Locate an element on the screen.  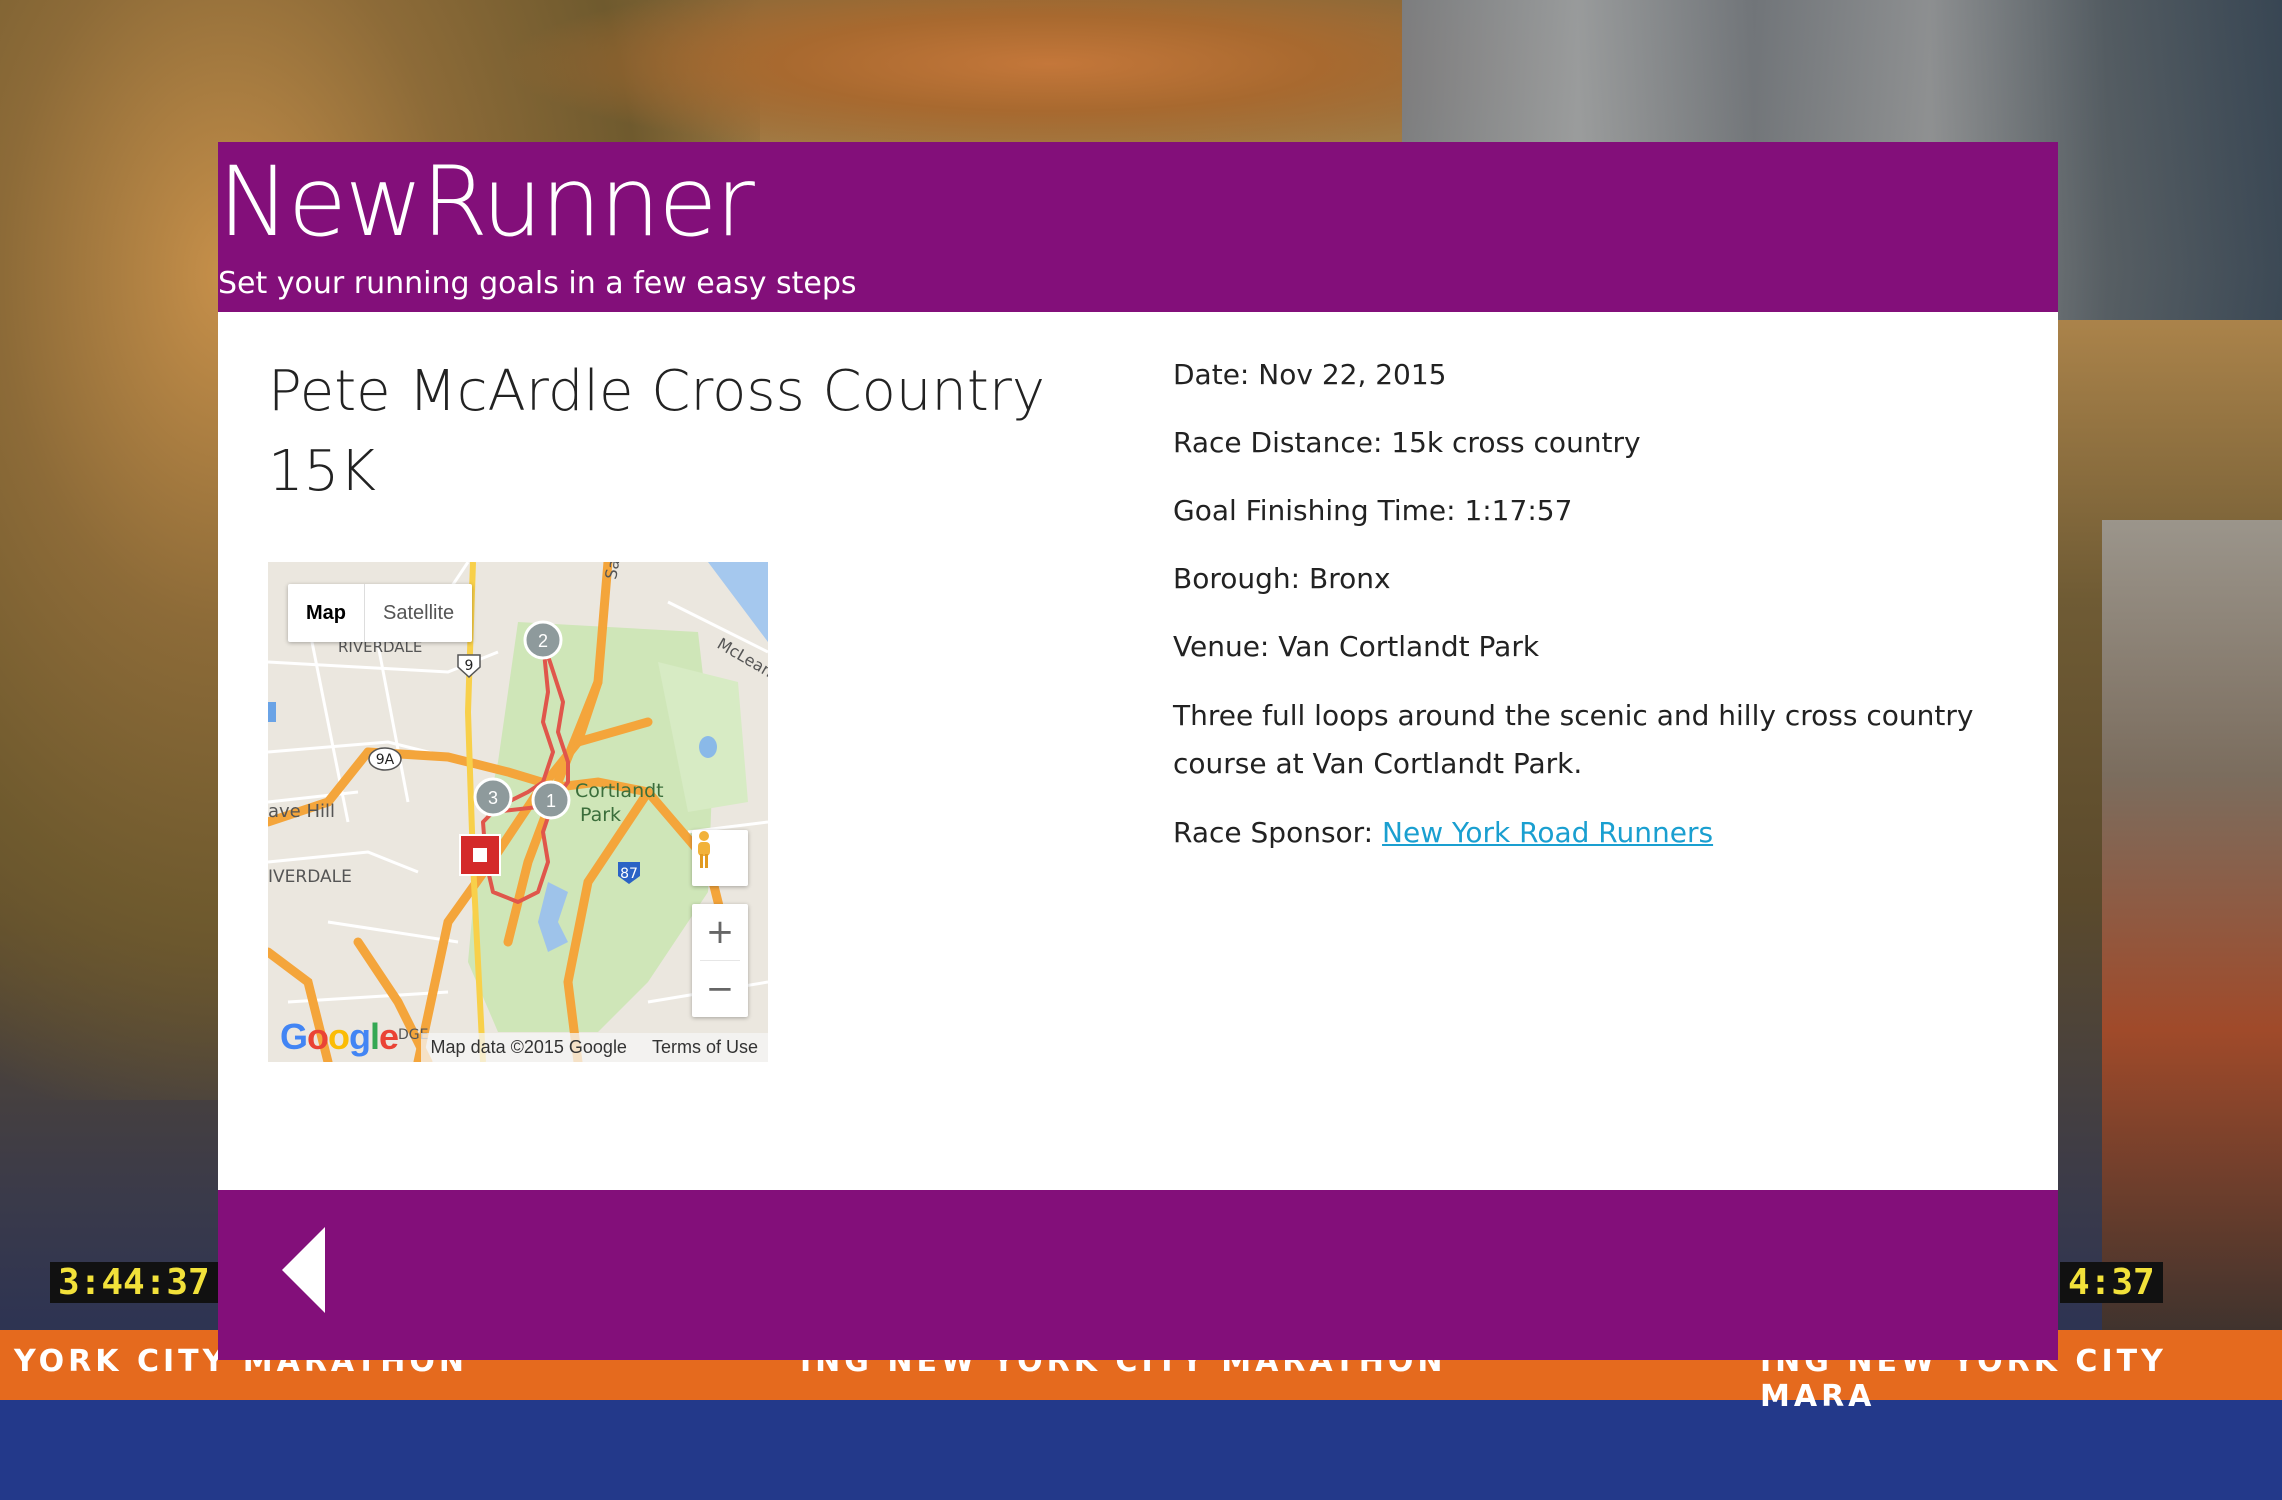
footer-nav is located at coordinates (1138, 1275).